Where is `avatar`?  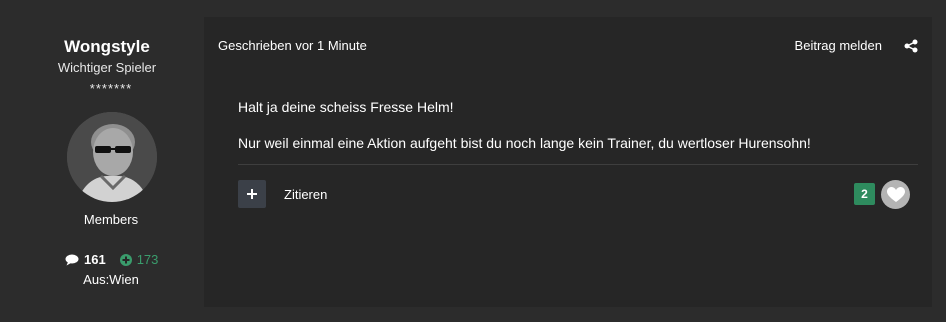
avatar is located at coordinates (112, 157).